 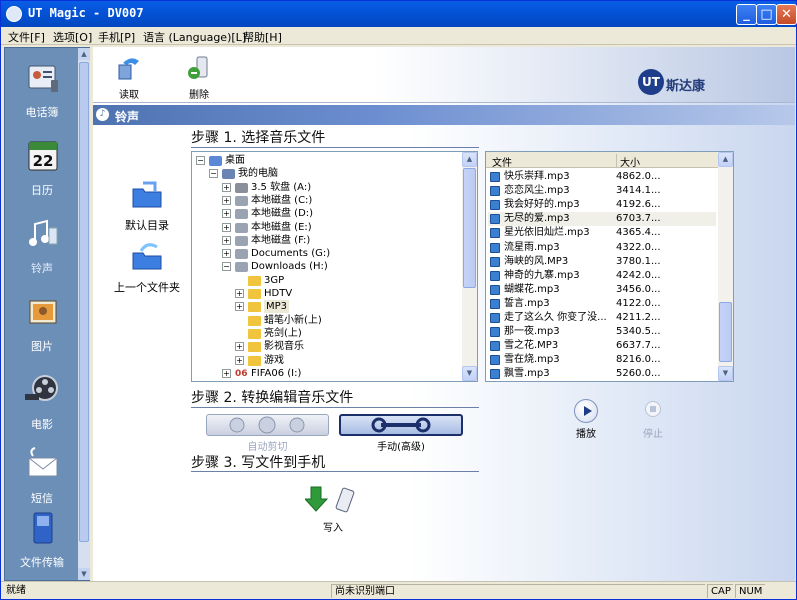 What do you see at coordinates (42, 543) in the screenshot?
I see `sidebar-item-file-transfer: 文件传输` at bounding box center [42, 543].